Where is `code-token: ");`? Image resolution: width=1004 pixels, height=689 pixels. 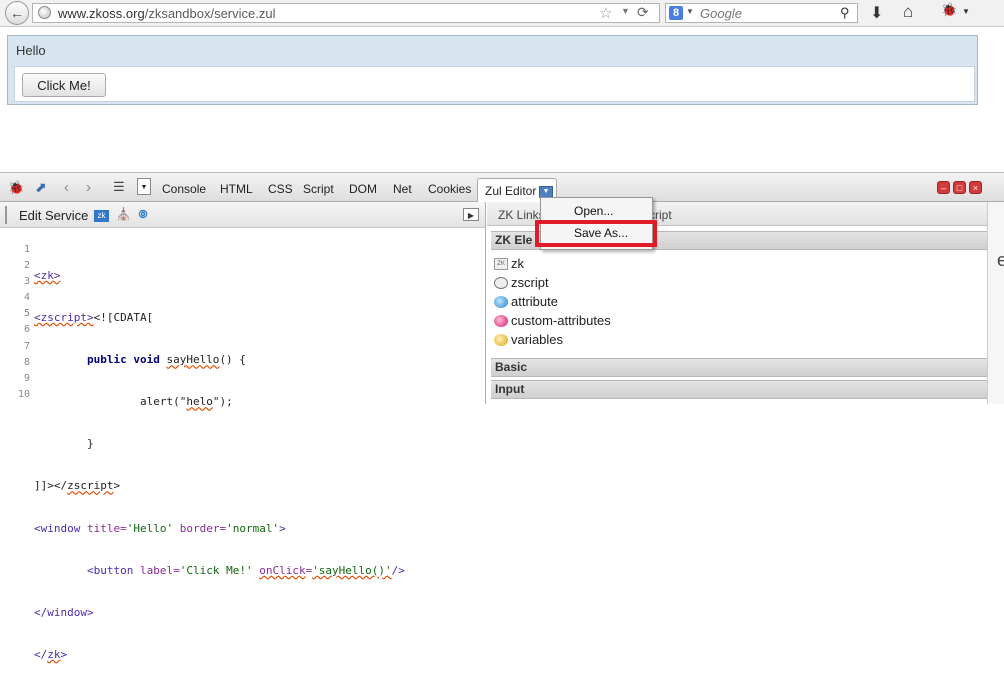 code-token: "); is located at coordinates (222, 402).